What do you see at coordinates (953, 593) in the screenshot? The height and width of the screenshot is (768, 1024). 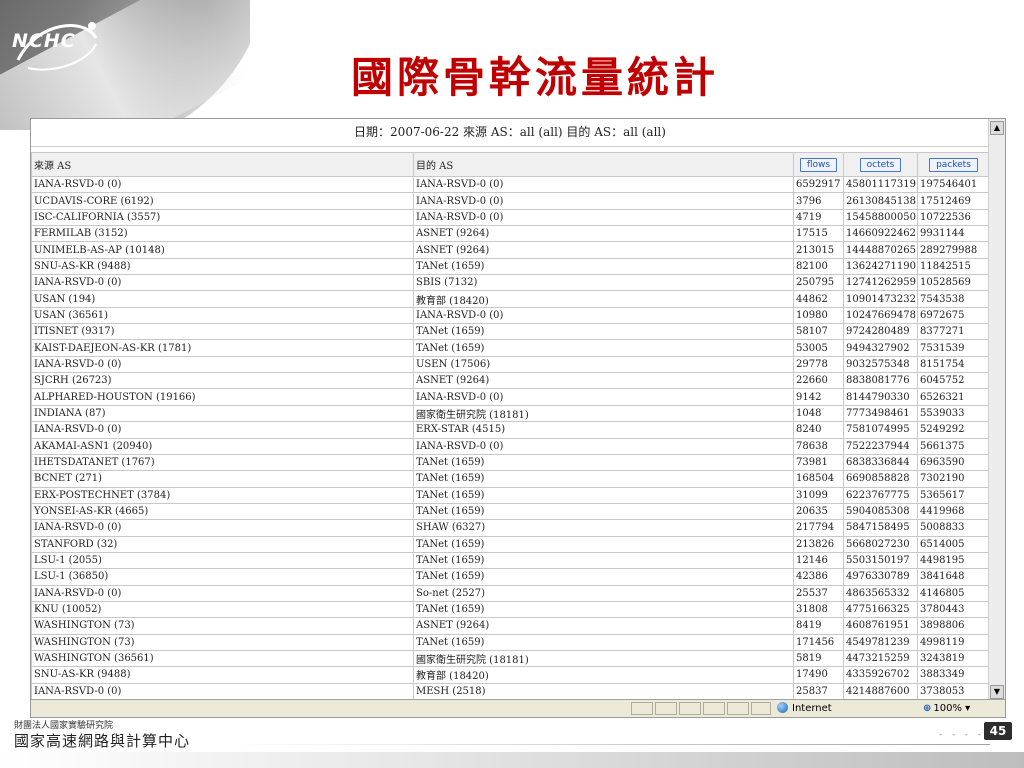 I see `cell-packets: 4146805` at bounding box center [953, 593].